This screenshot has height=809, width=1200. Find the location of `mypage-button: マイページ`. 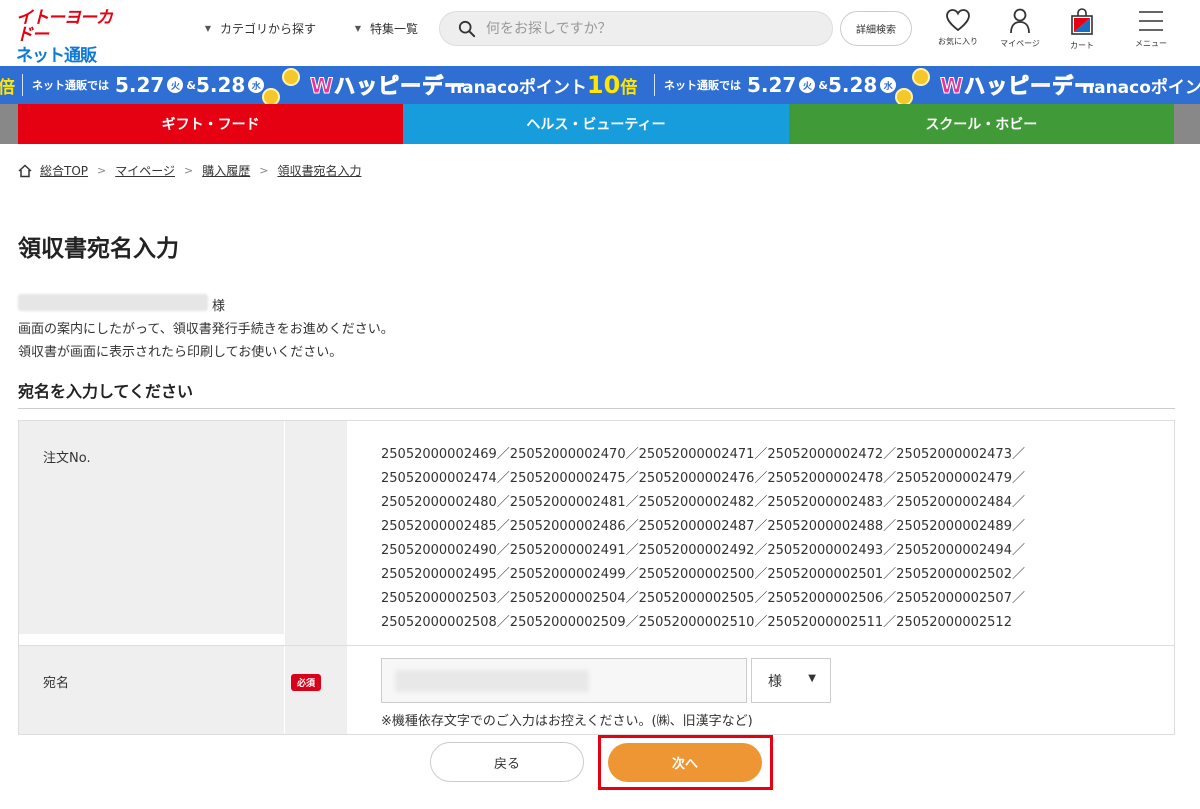

mypage-button: マイページ is located at coordinates (1020, 33).